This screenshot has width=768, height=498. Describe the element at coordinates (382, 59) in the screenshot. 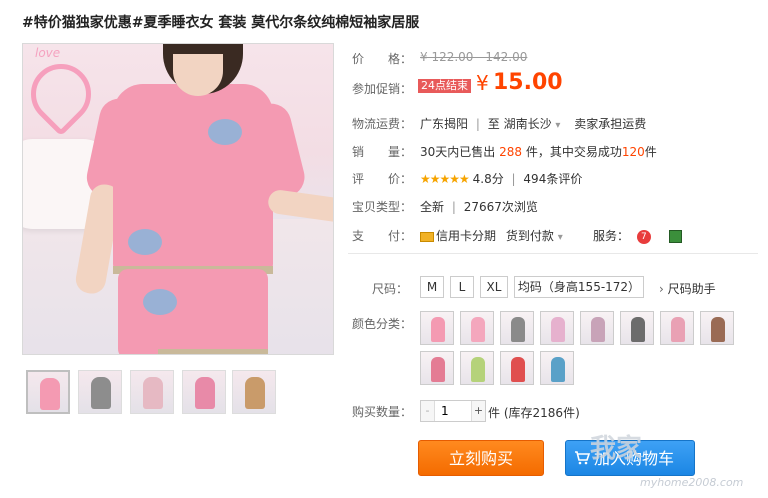

I see `price-label: 价 格：` at that location.